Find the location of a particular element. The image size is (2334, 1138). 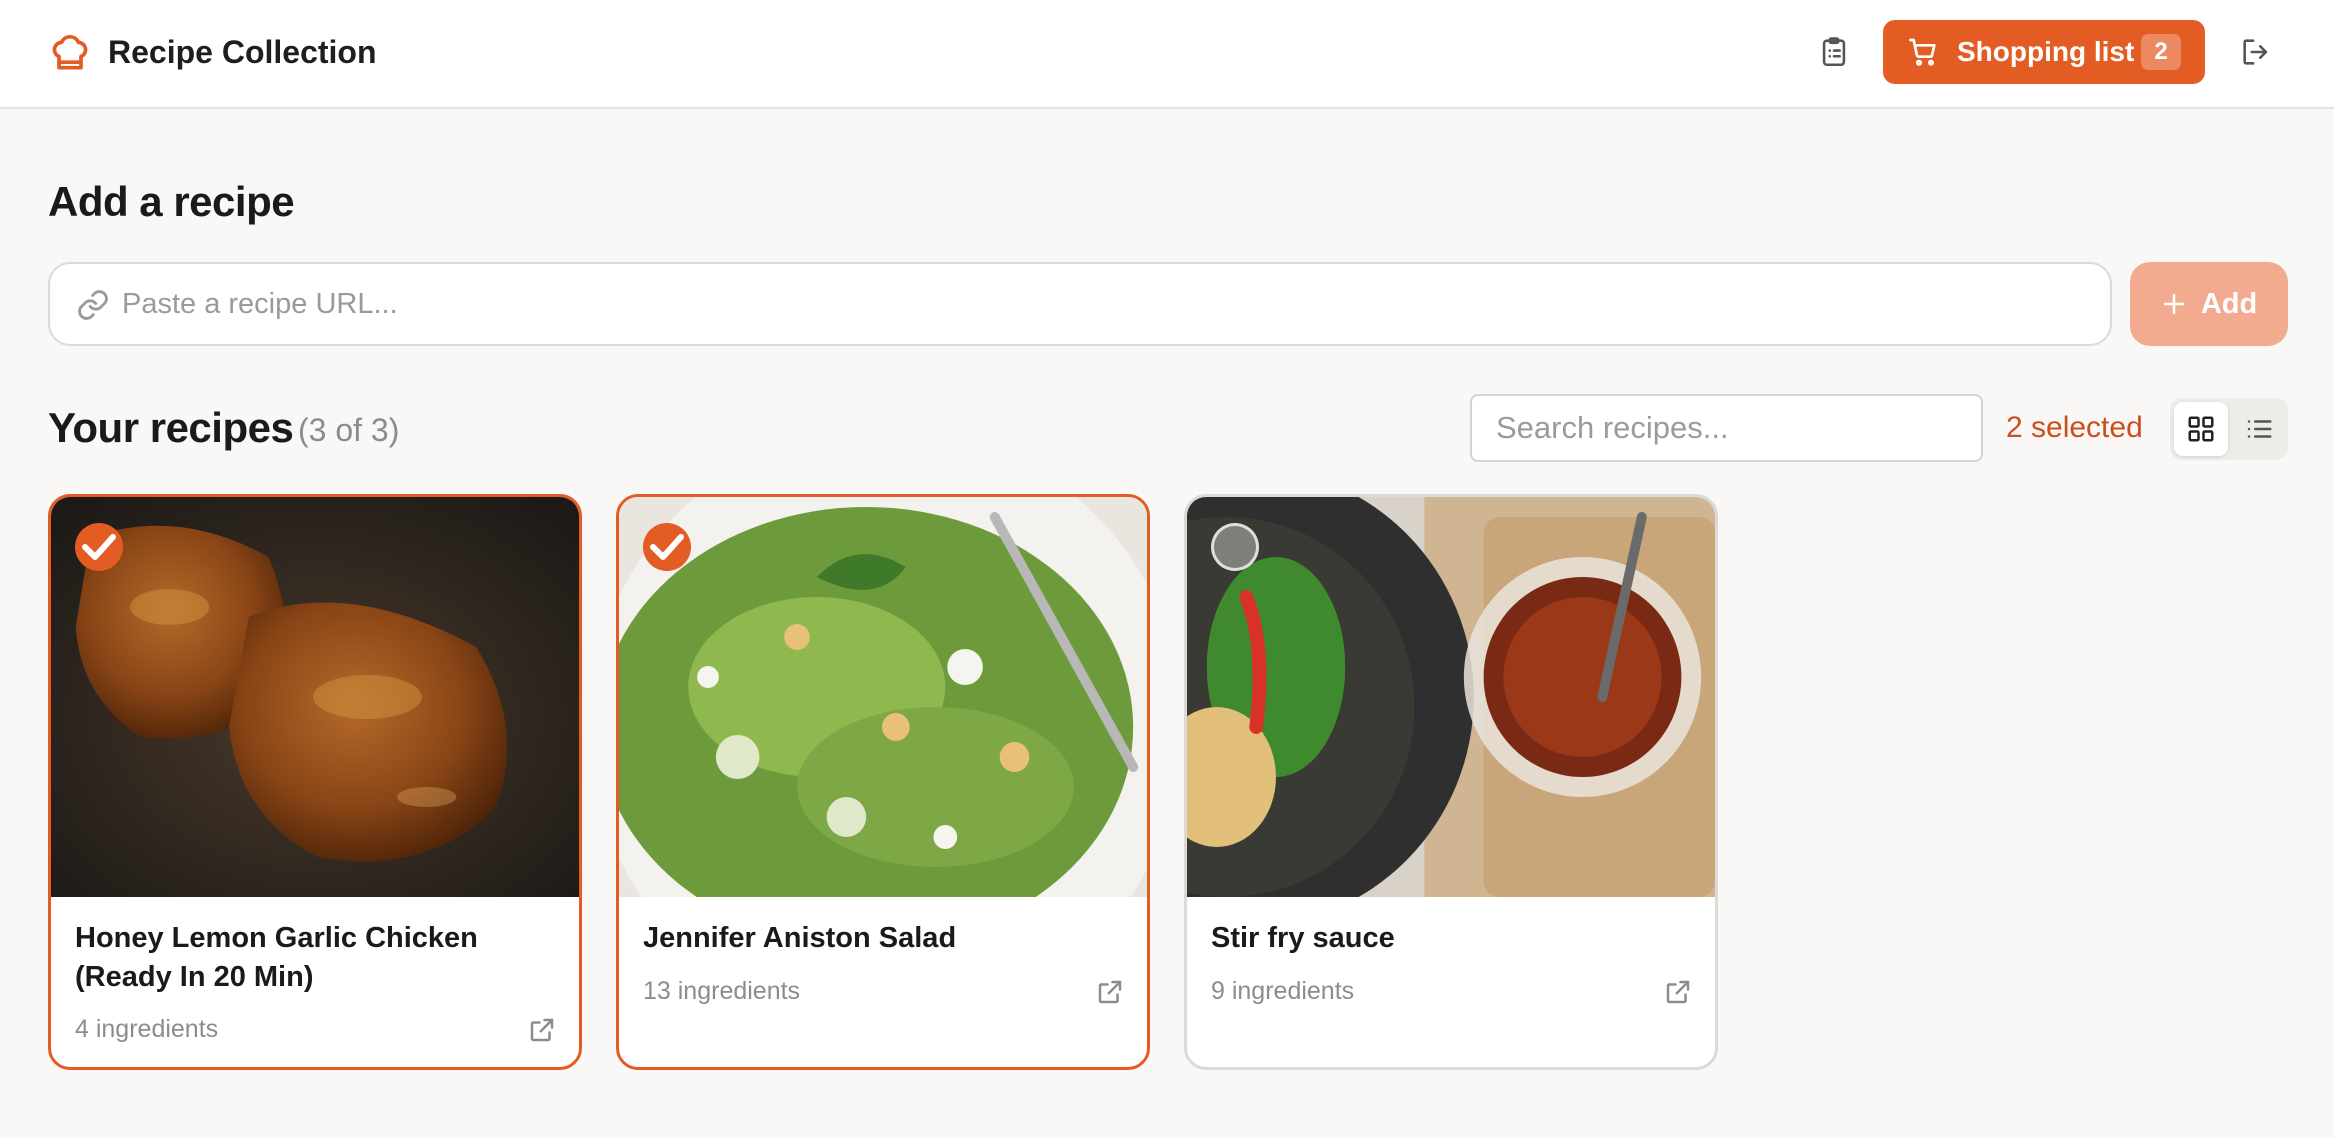

shopping-list-label: Shopping list is located at coordinates (2046, 51).